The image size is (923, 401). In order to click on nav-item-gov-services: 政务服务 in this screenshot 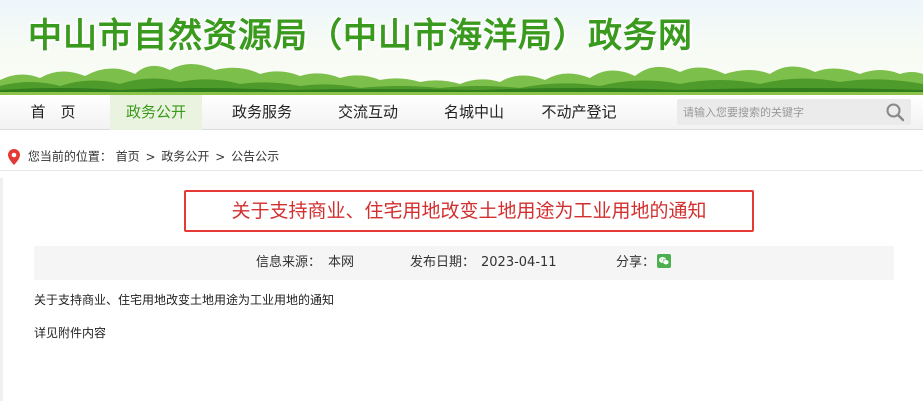, I will do `click(262, 112)`.